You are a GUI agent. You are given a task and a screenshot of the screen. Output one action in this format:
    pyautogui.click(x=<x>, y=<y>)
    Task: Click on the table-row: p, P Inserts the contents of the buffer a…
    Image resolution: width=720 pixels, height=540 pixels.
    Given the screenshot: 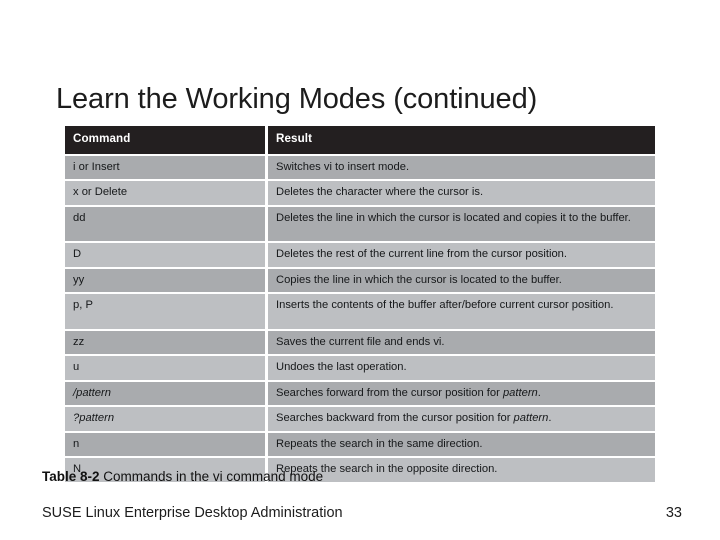 What is the action you would take?
    pyautogui.click(x=360, y=311)
    